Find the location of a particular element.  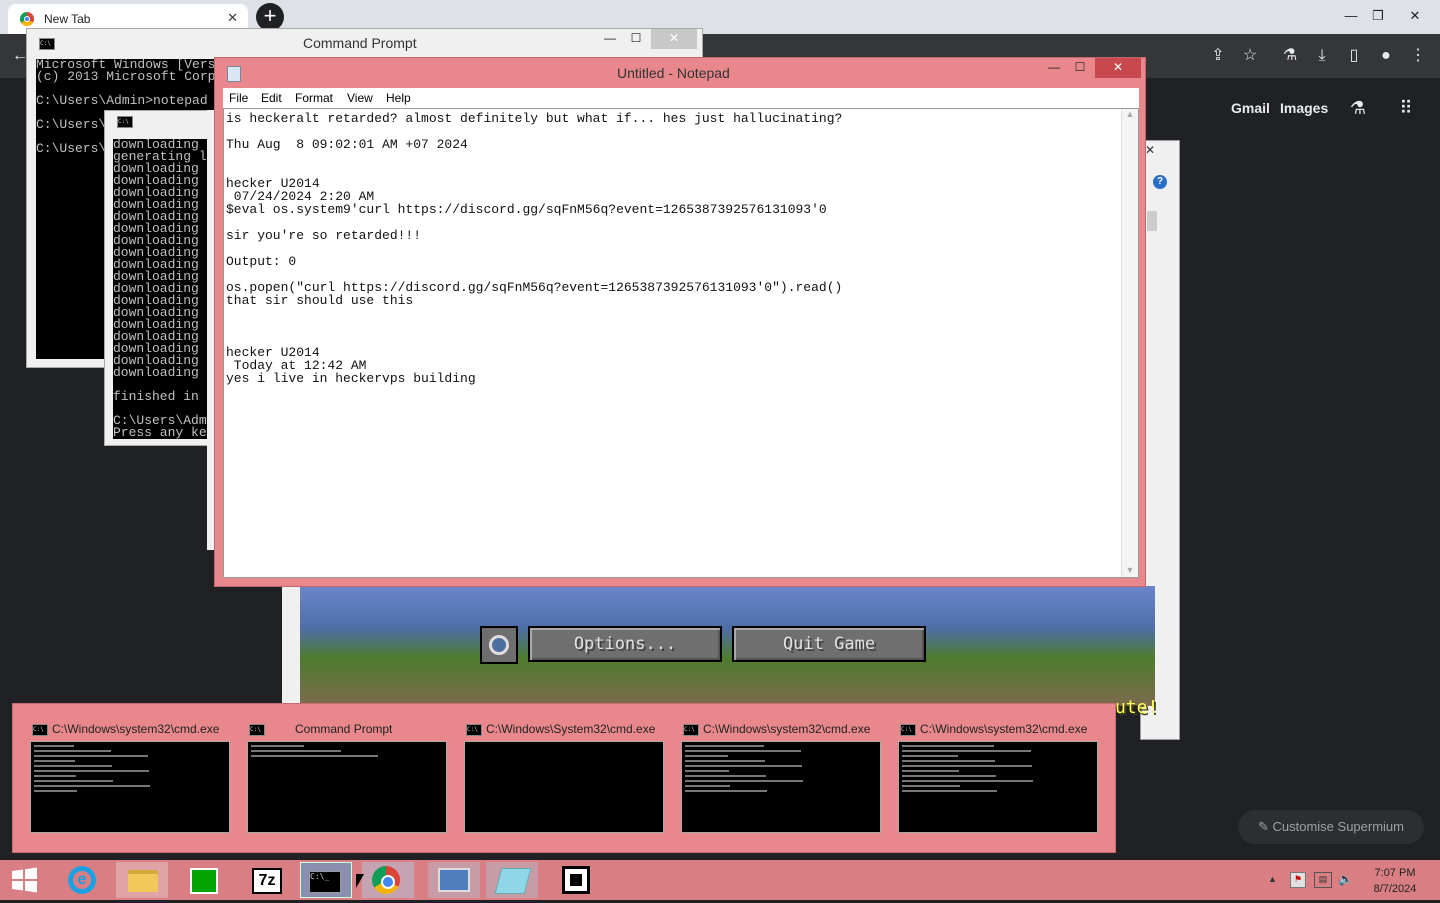

quit-game-button: Quit Game is located at coordinates (829, 644).